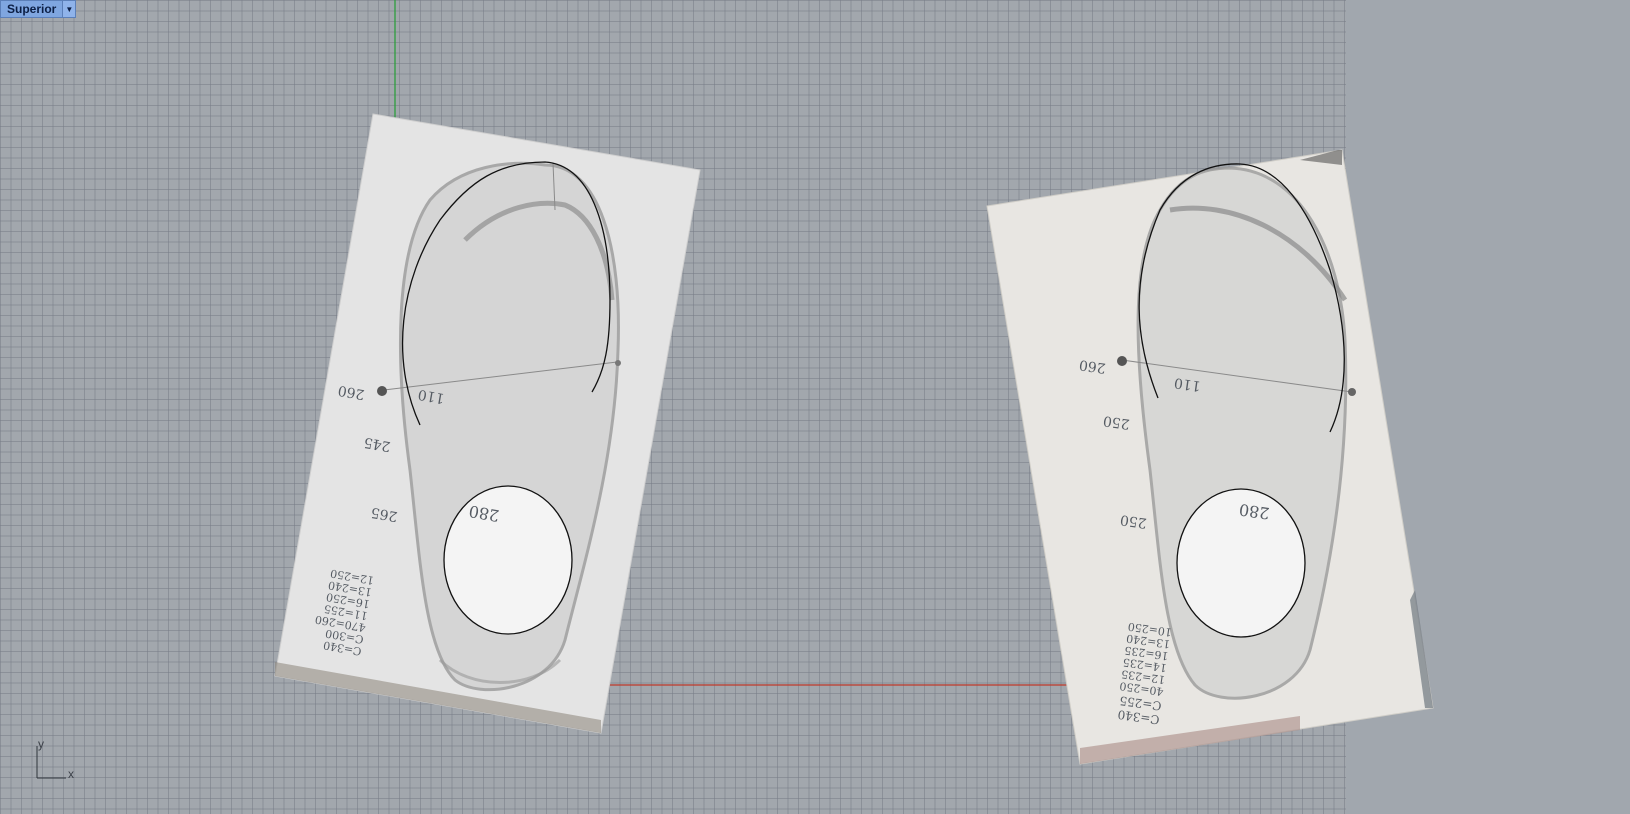  What do you see at coordinates (508, 560) in the screenshot?
I see `left-heel-circle` at bounding box center [508, 560].